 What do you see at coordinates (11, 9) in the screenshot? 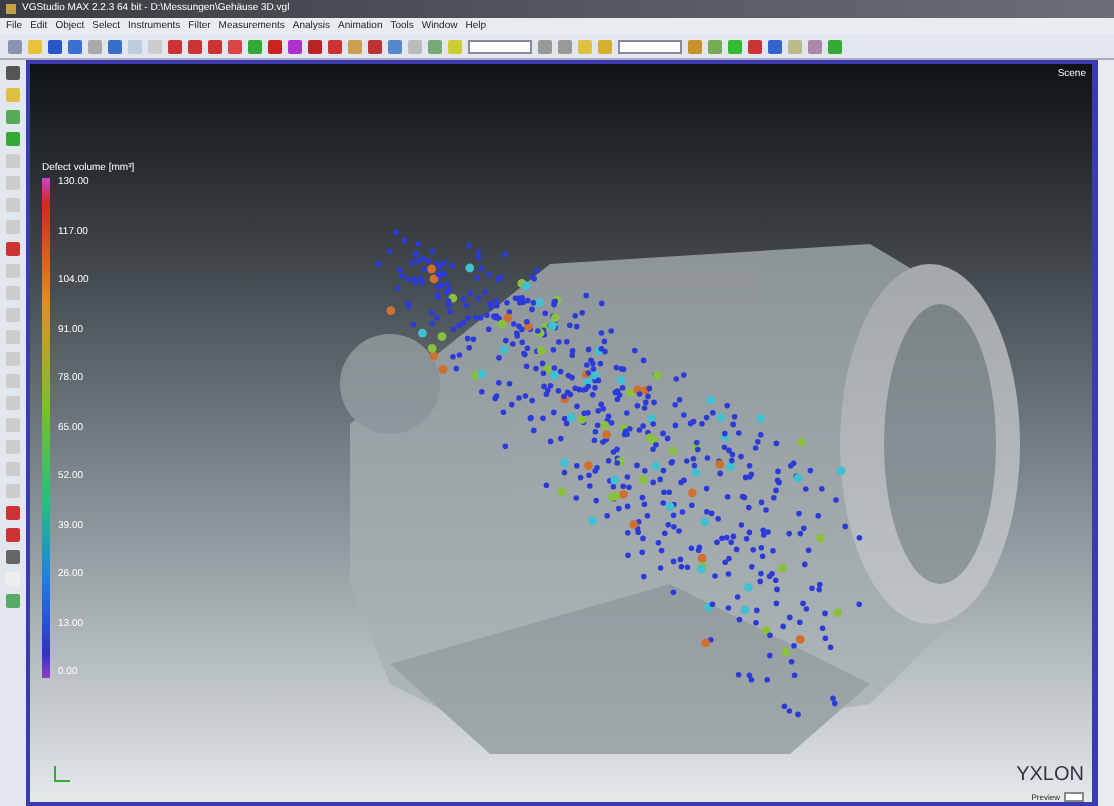
I see `app-icon` at bounding box center [11, 9].